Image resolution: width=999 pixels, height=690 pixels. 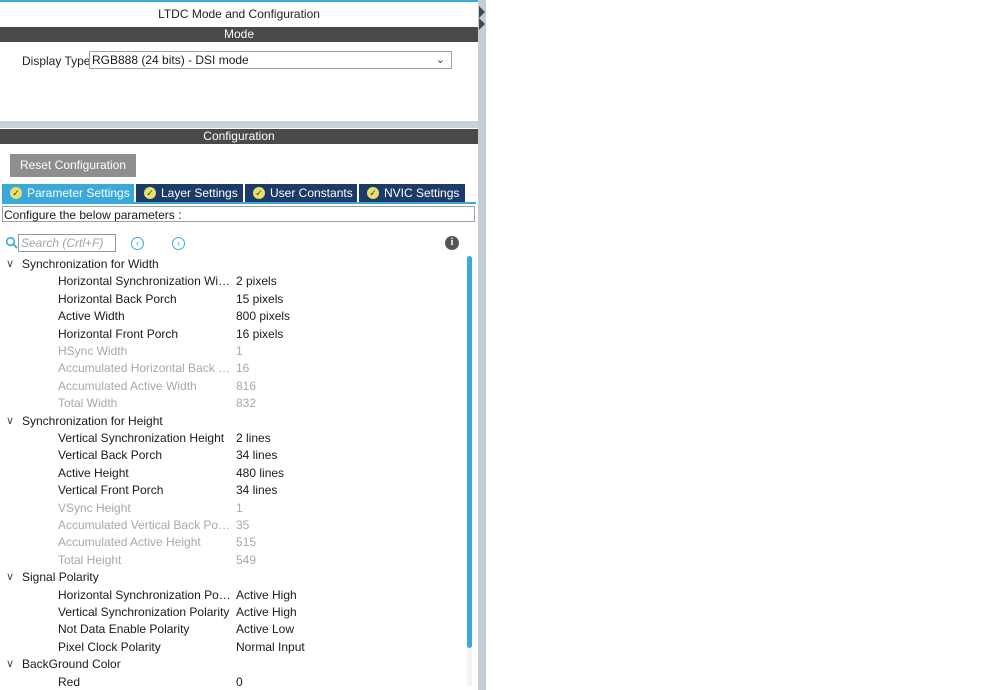 What do you see at coordinates (263, 316) in the screenshot?
I see `parameter-value: 800 pixels` at bounding box center [263, 316].